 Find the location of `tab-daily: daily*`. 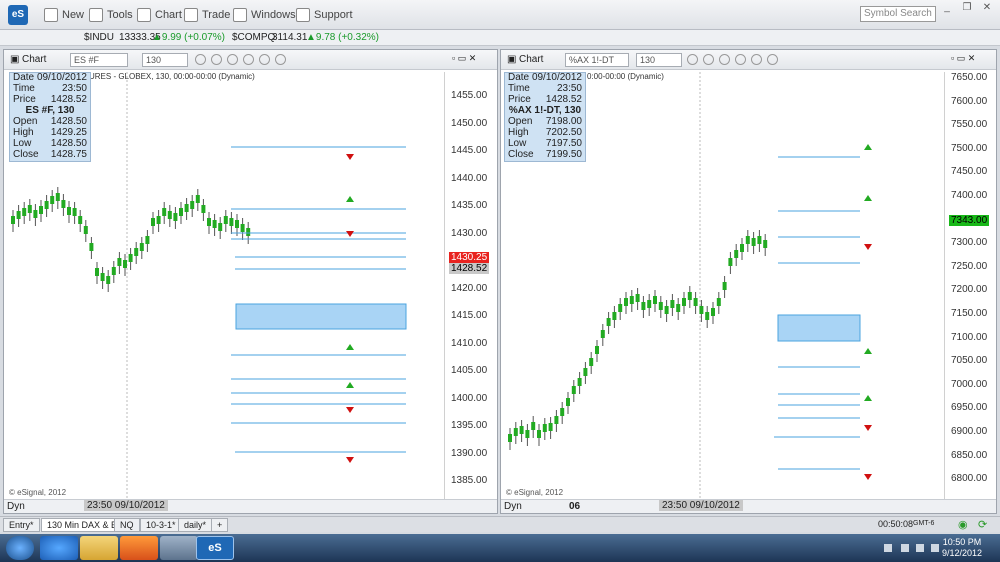

tab-daily: daily* is located at coordinates (195, 525).